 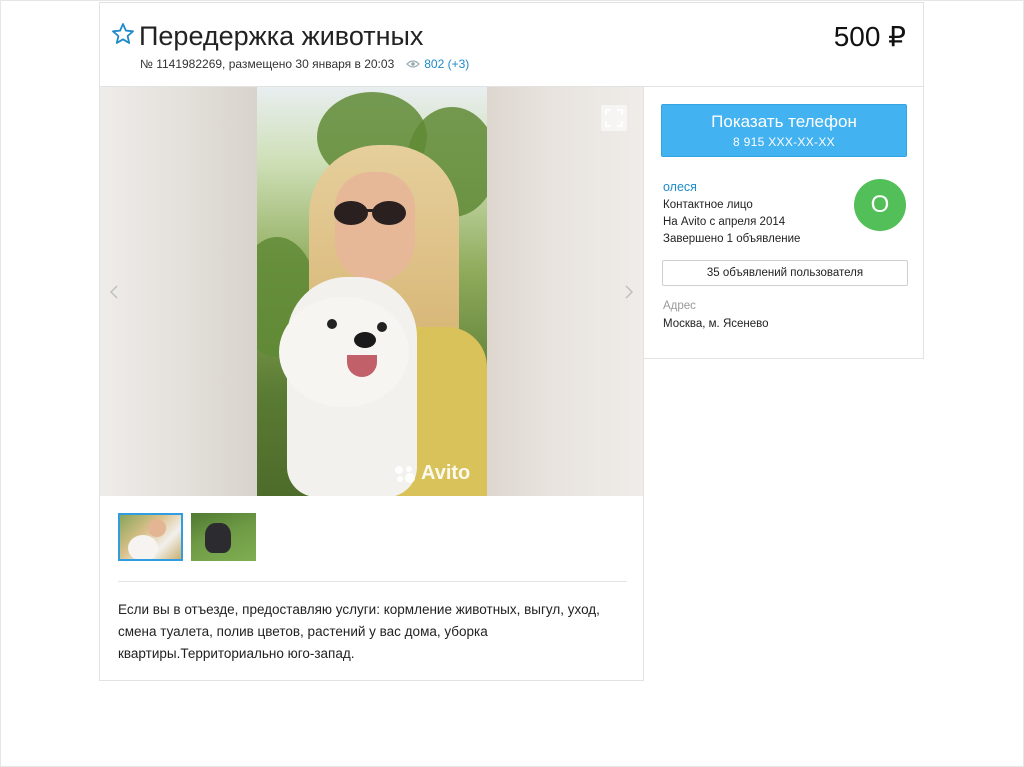 What do you see at coordinates (564, 291) in the screenshot?
I see `photo-blur-right` at bounding box center [564, 291].